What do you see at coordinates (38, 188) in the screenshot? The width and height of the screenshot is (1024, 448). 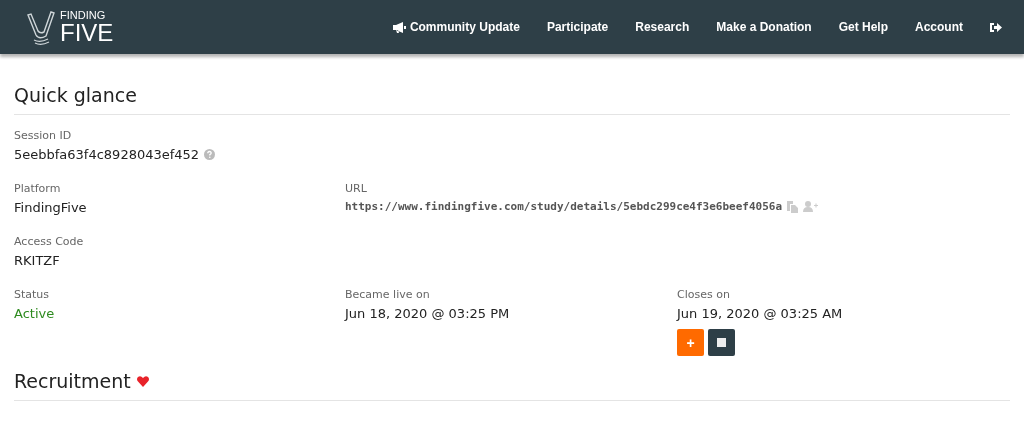 I see `field-label: Platform` at bounding box center [38, 188].